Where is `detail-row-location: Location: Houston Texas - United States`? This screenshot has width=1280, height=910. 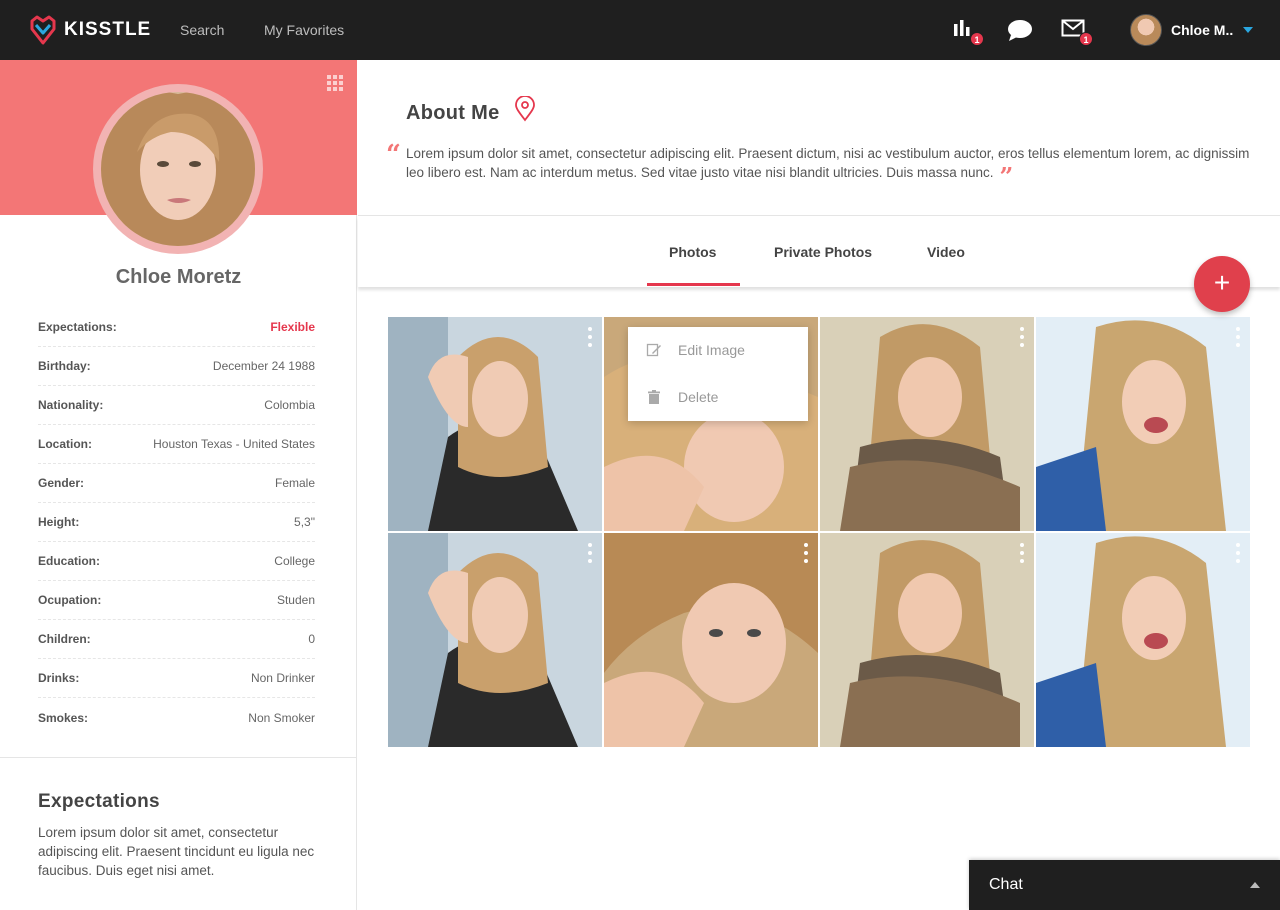 detail-row-location: Location: Houston Texas - United States is located at coordinates (176, 444).